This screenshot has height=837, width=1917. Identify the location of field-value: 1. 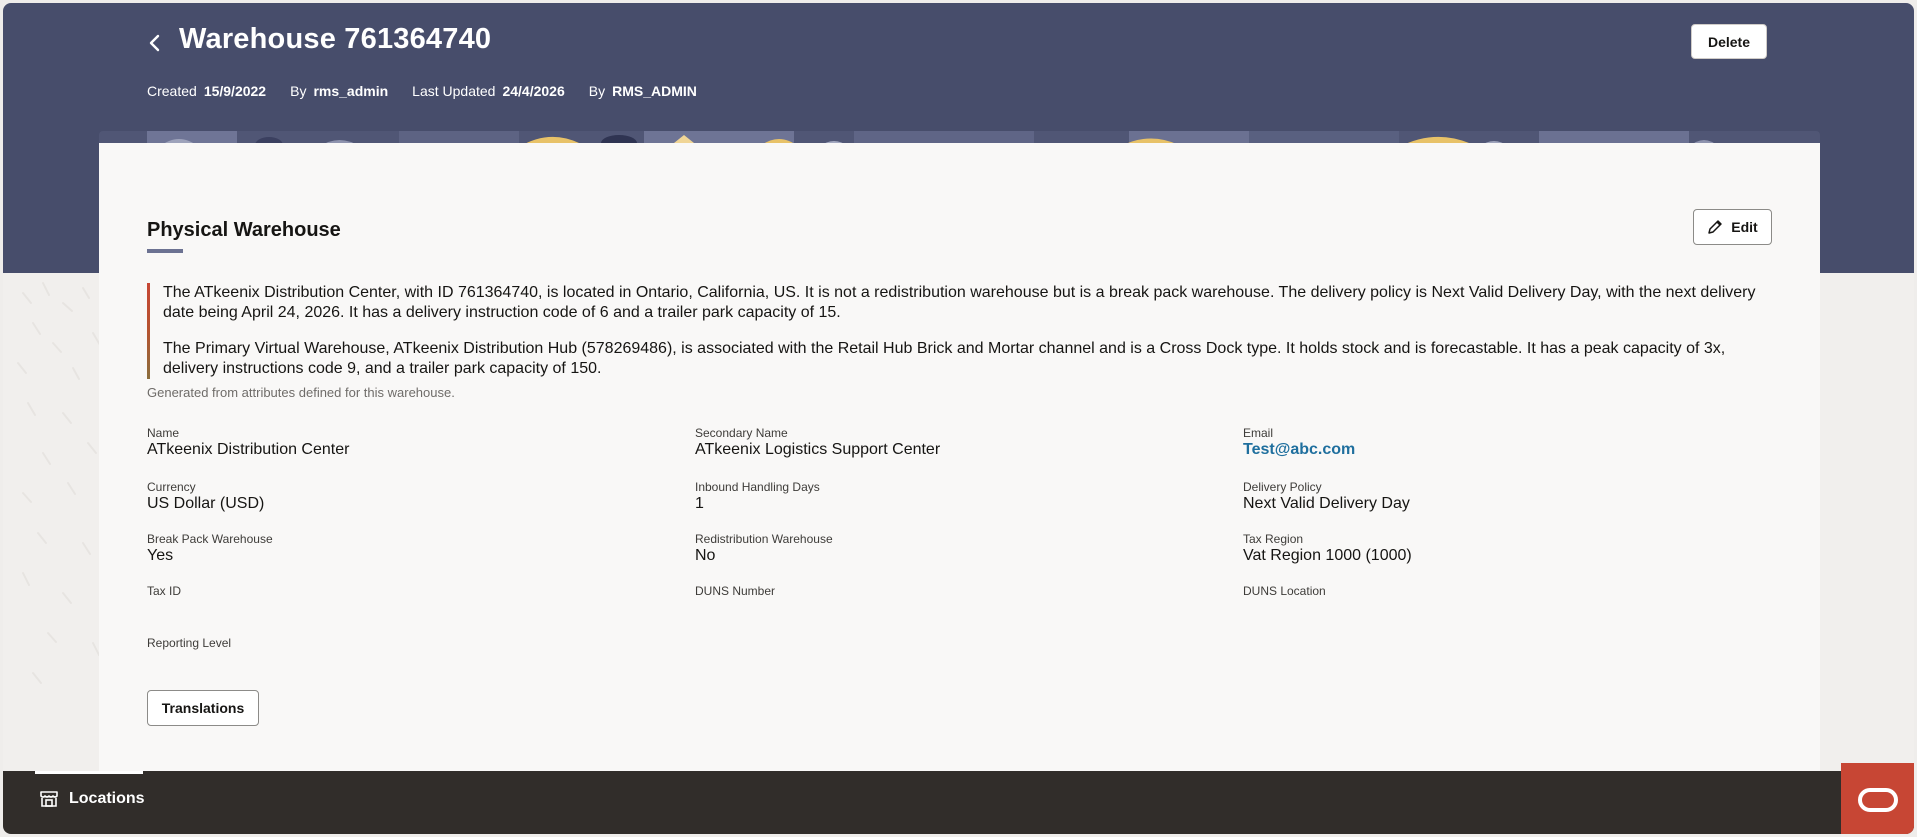
(699, 503).